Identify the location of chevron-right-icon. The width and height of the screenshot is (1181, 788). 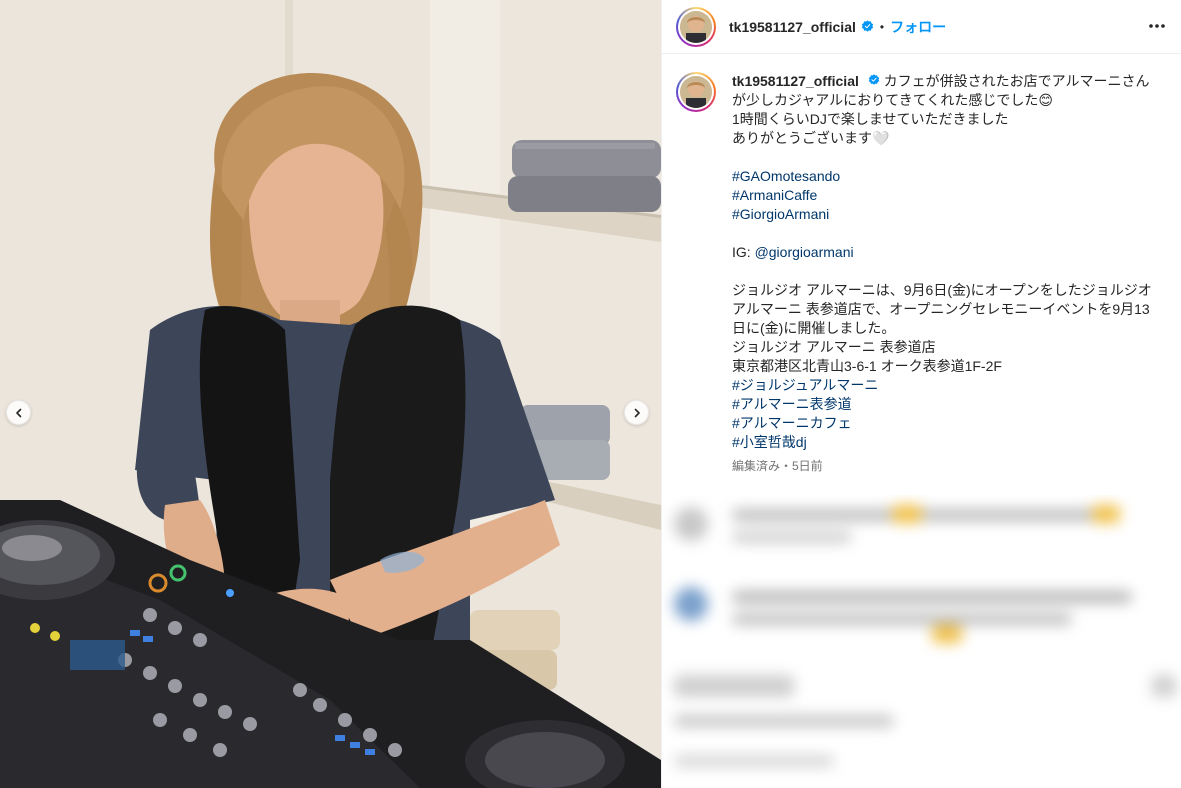
(637, 412).